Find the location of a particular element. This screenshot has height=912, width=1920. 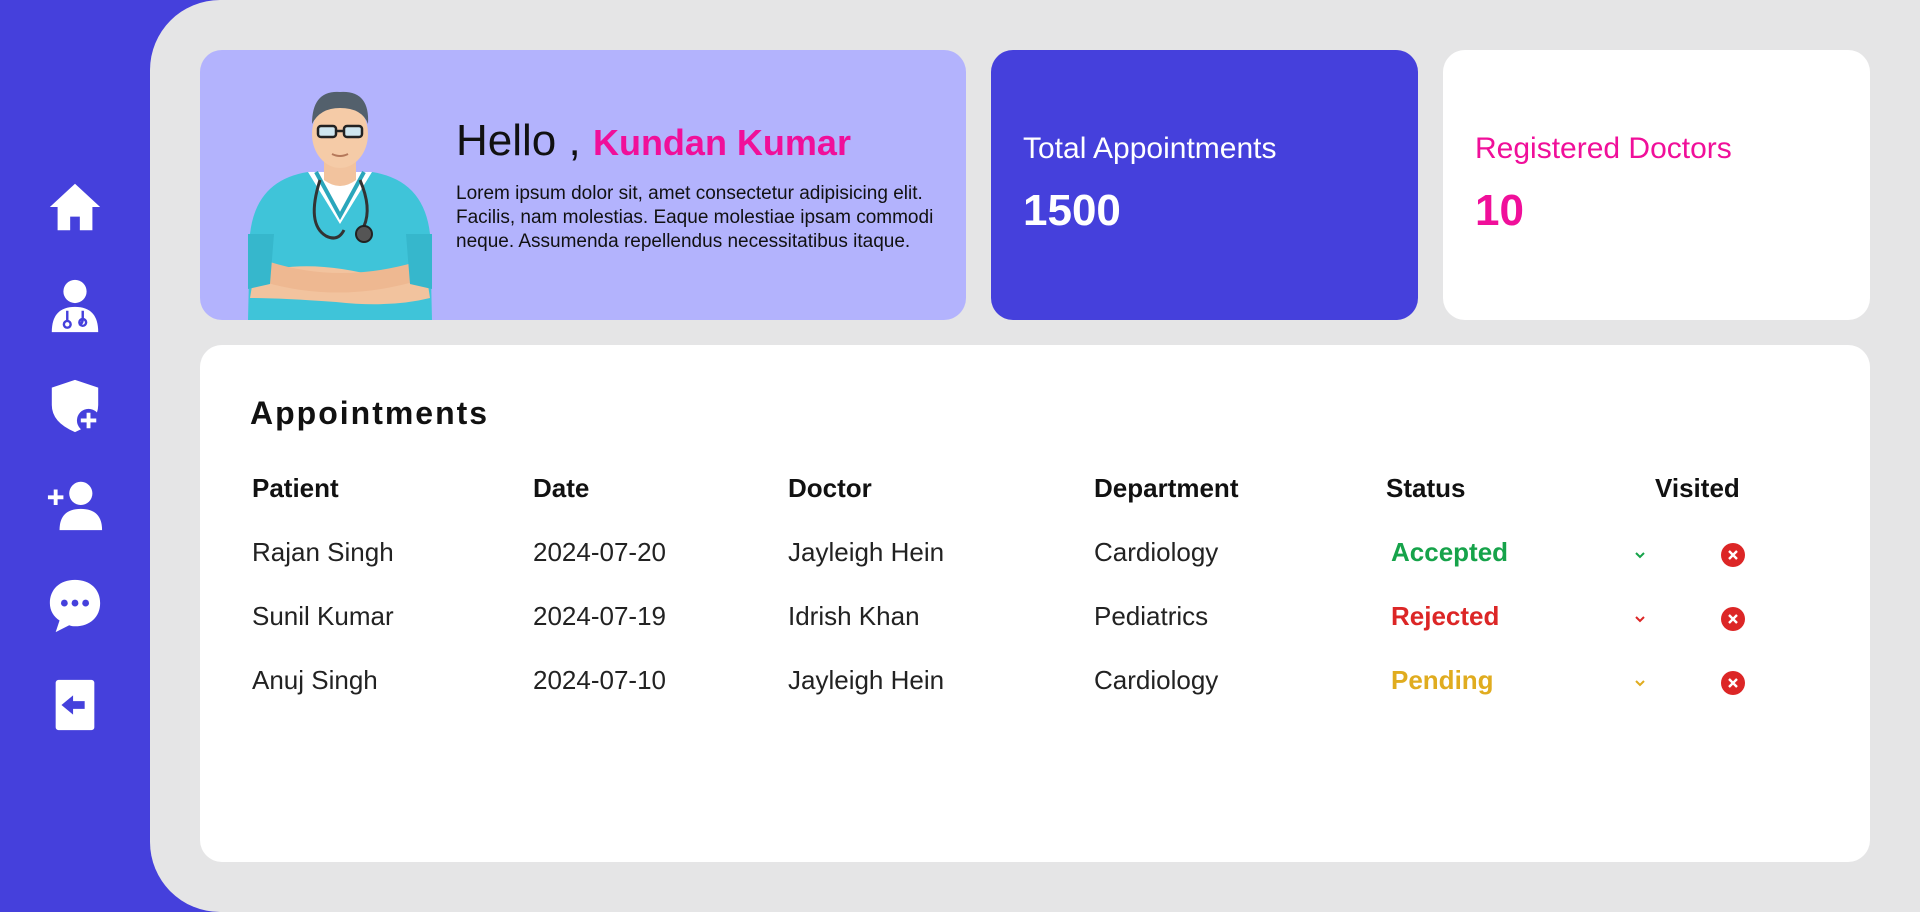

nav-home is located at coordinates (75, 207).